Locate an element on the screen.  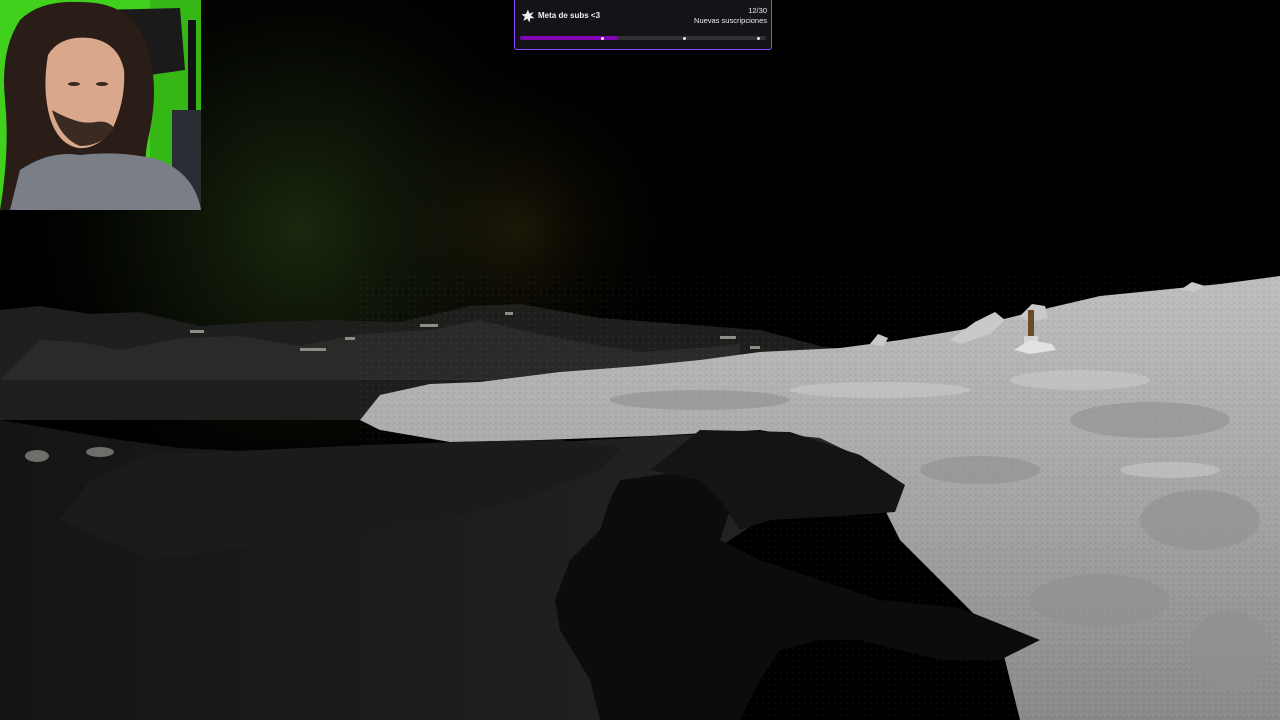
sub-goal-subtitle: Nuevas suscripciones is located at coordinates (730, 20).